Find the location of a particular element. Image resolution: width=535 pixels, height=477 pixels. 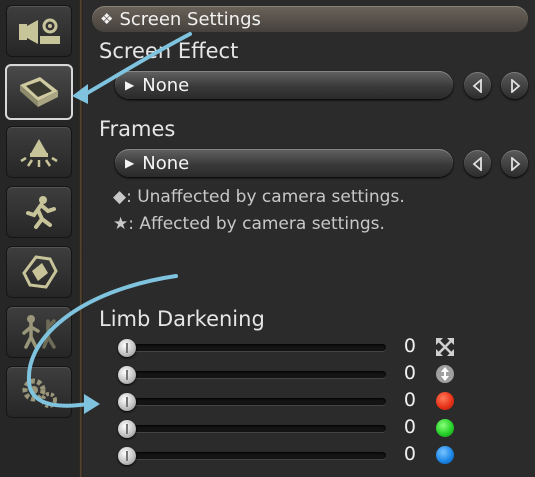

diamond-symbol: ◆ is located at coordinates (120, 197).